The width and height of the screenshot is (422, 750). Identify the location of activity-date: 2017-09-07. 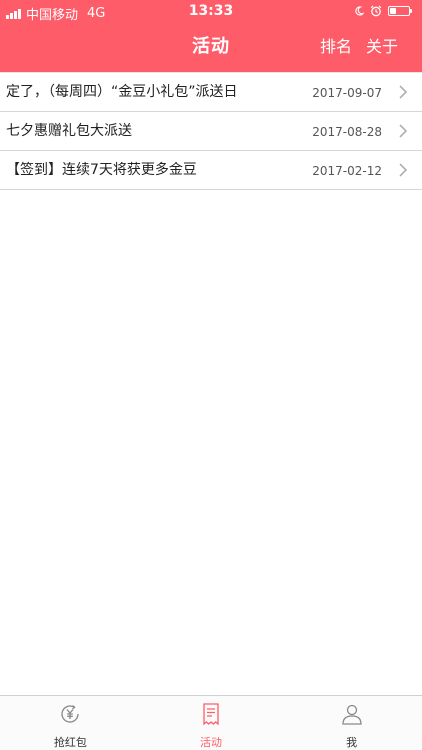
(347, 93).